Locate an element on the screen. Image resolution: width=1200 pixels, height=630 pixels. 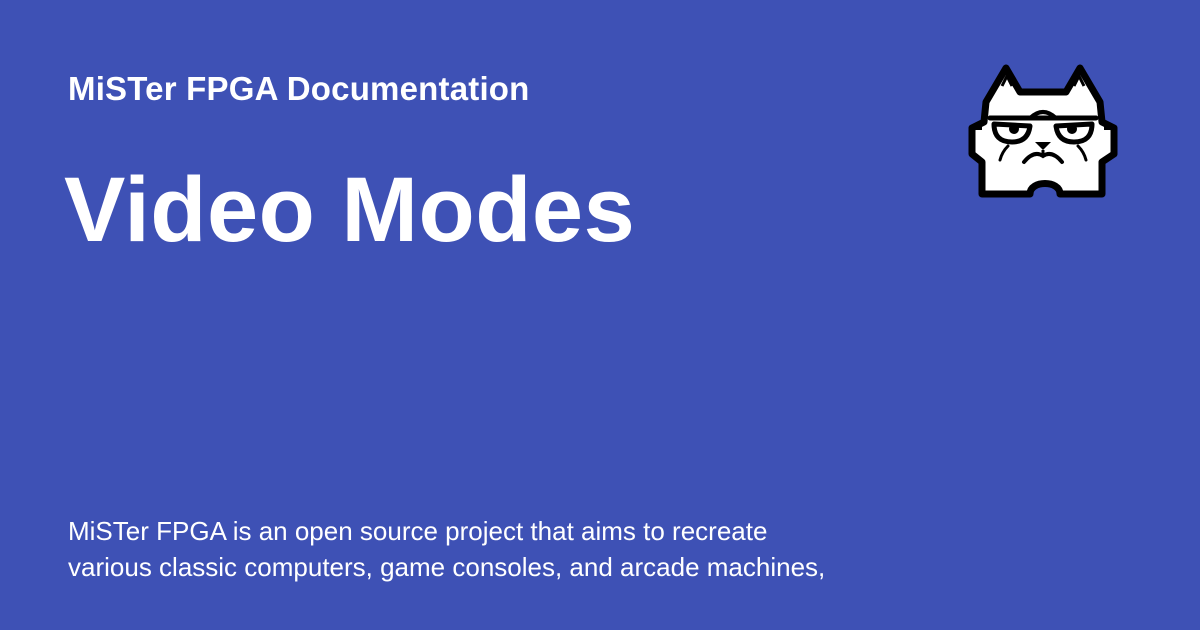
site-name: MiSTer FPGA Documentation is located at coordinates (299, 88).